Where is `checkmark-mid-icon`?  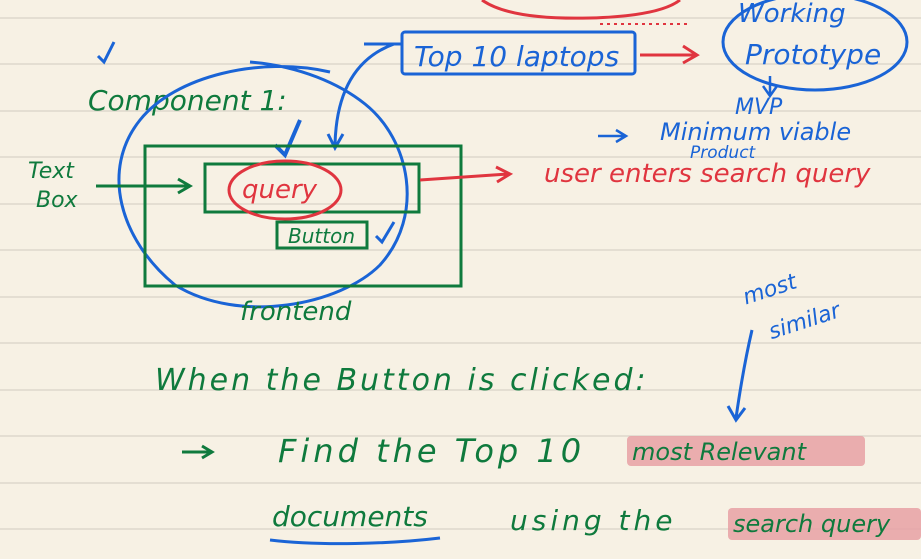
checkmark-mid-icon is located at coordinates (287, 139).